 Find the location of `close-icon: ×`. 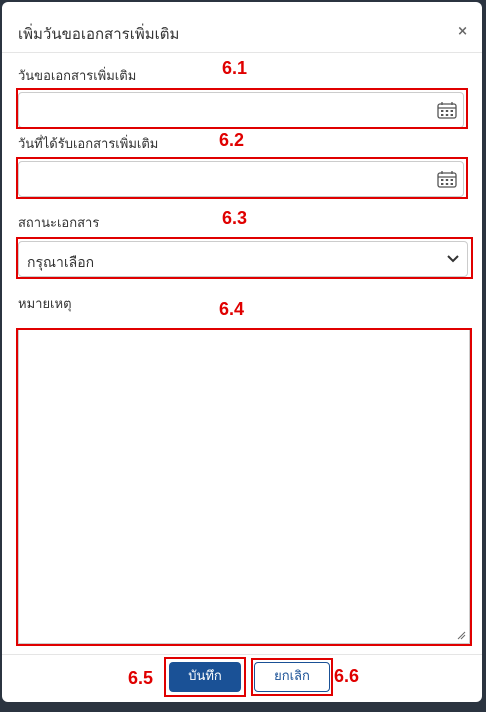

close-icon: × is located at coordinates (462, 31).